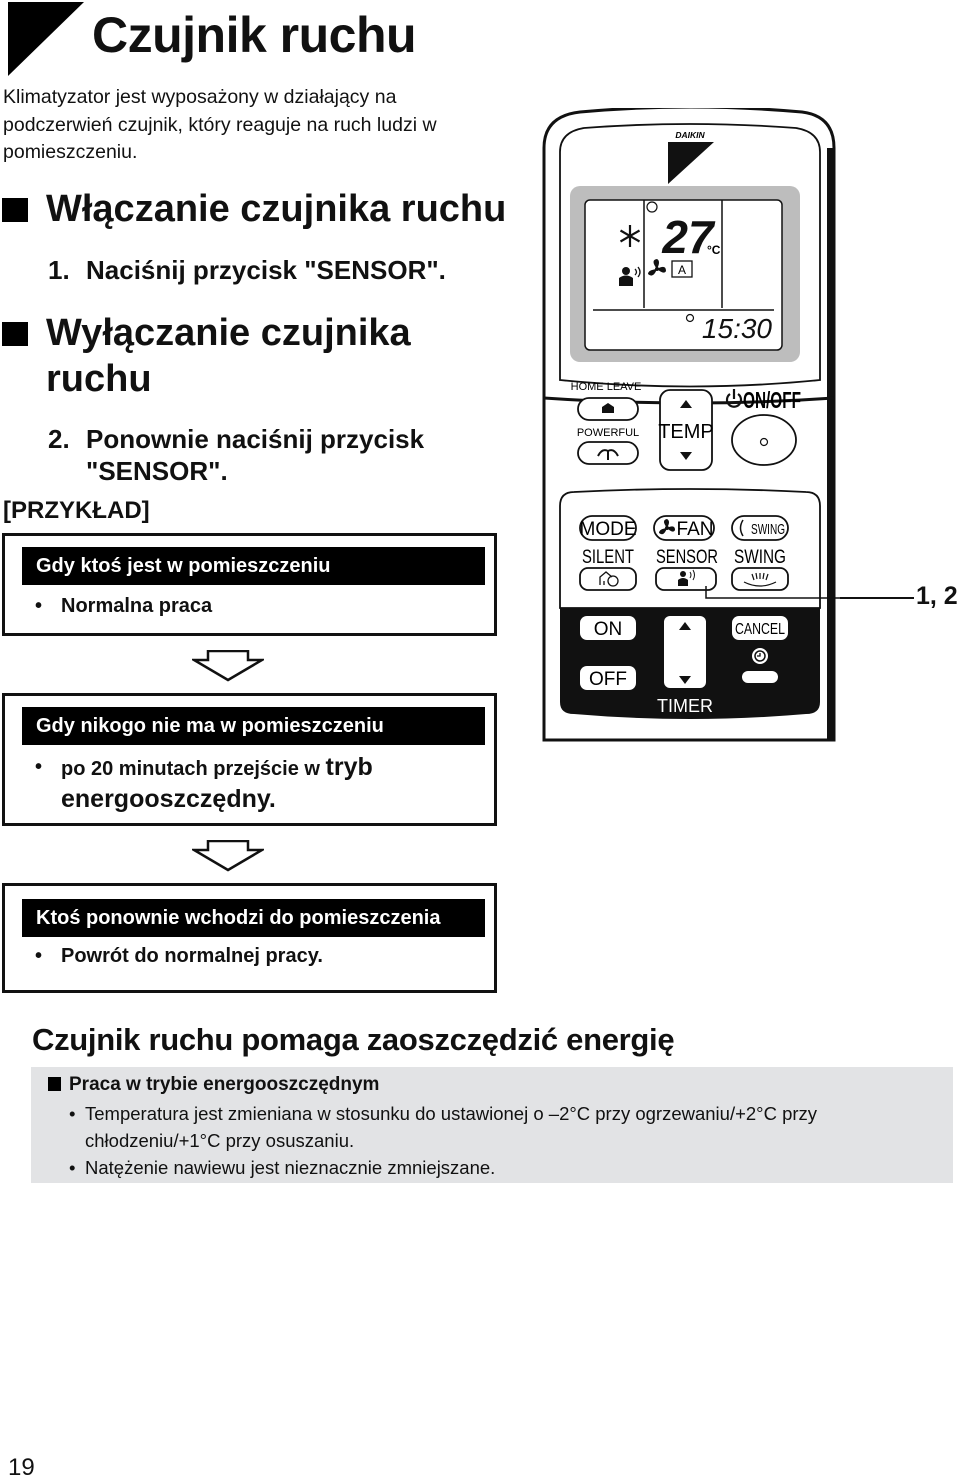 The height and width of the screenshot is (1482, 960). What do you see at coordinates (937, 596) in the screenshot?
I see `callout-label: 1, 2` at bounding box center [937, 596].